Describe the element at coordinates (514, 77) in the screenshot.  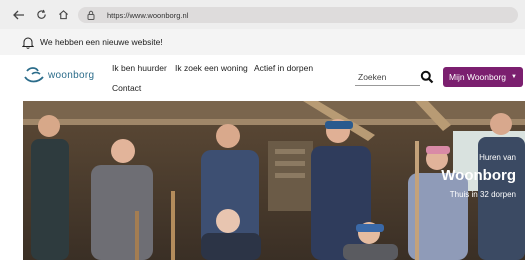
I see `caret-down-icon: ▼` at that location.